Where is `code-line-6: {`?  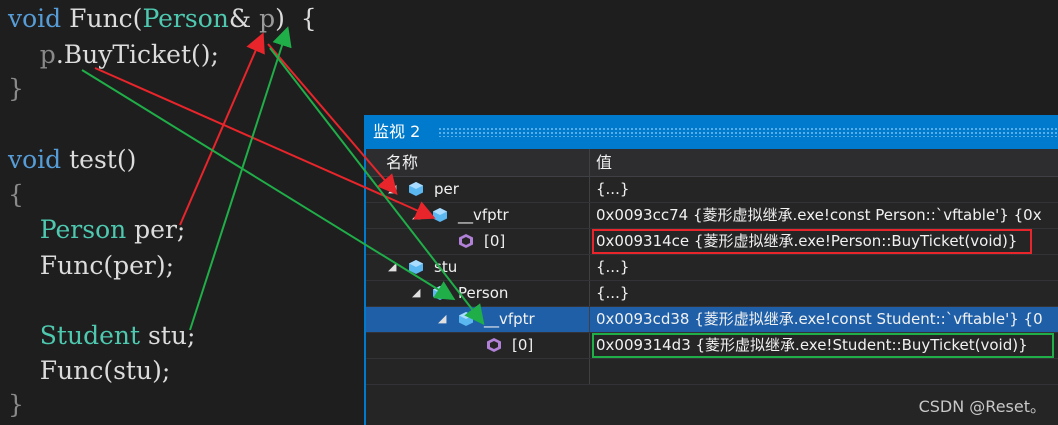 code-line-6: { is located at coordinates (16, 194).